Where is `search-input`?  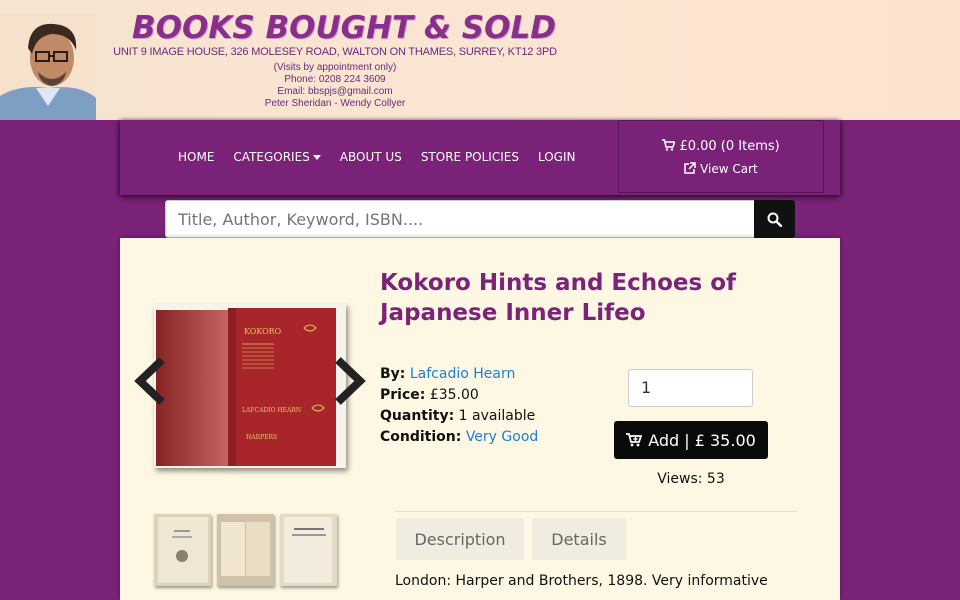
search-input is located at coordinates (460, 219).